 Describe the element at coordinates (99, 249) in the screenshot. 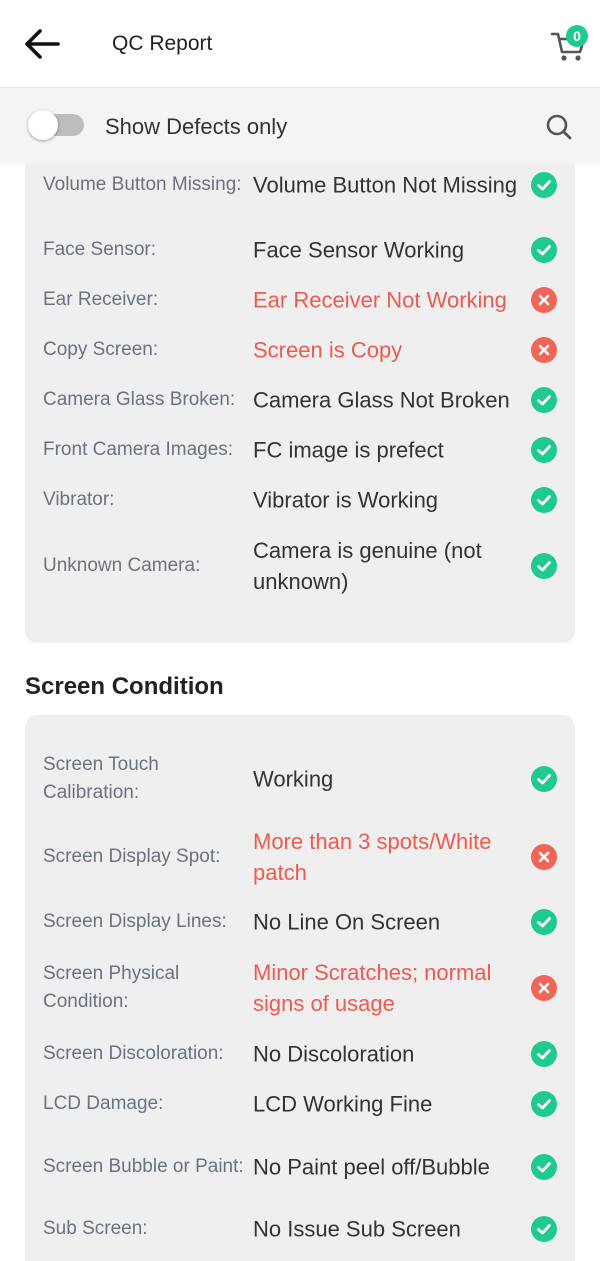

I see `qc-row-label: Face Sensor:` at that location.